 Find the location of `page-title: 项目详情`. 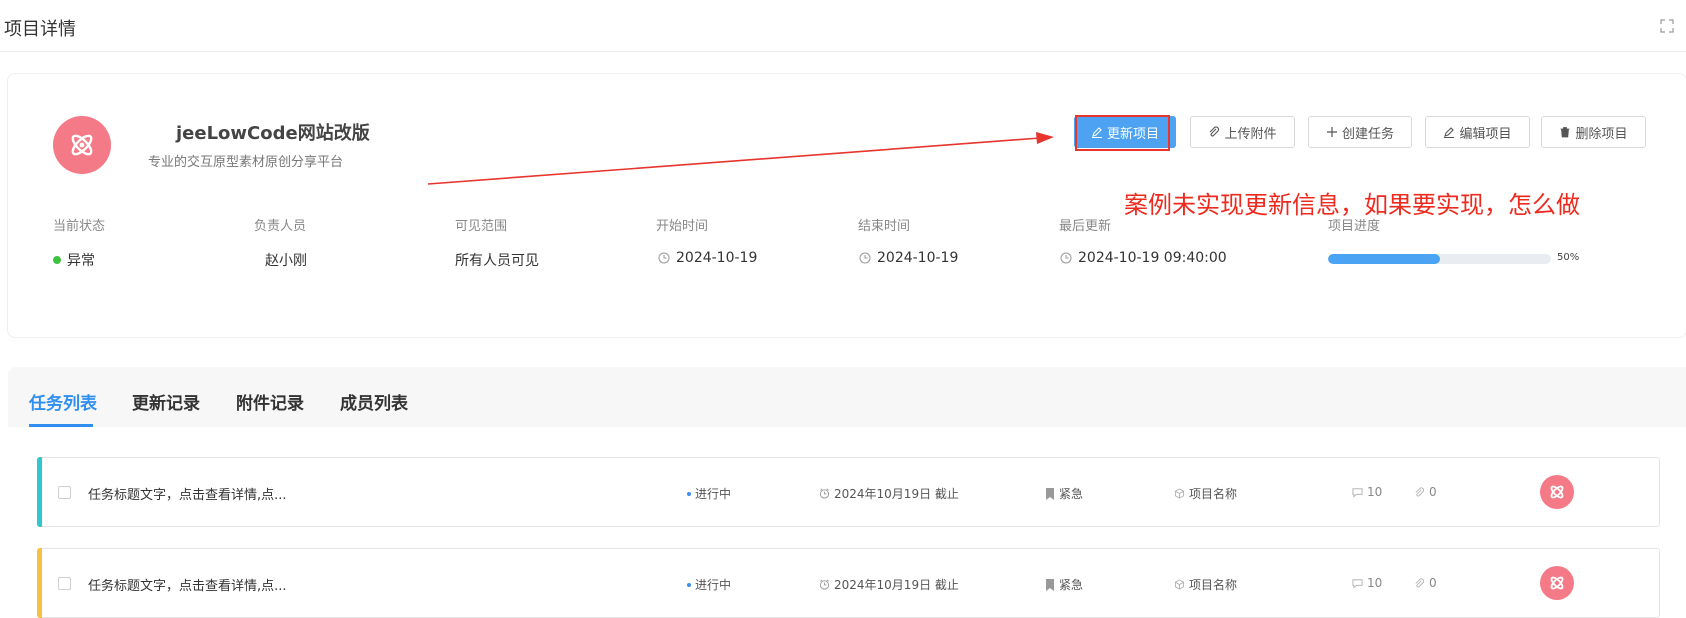

page-title: 项目详情 is located at coordinates (40, 29).